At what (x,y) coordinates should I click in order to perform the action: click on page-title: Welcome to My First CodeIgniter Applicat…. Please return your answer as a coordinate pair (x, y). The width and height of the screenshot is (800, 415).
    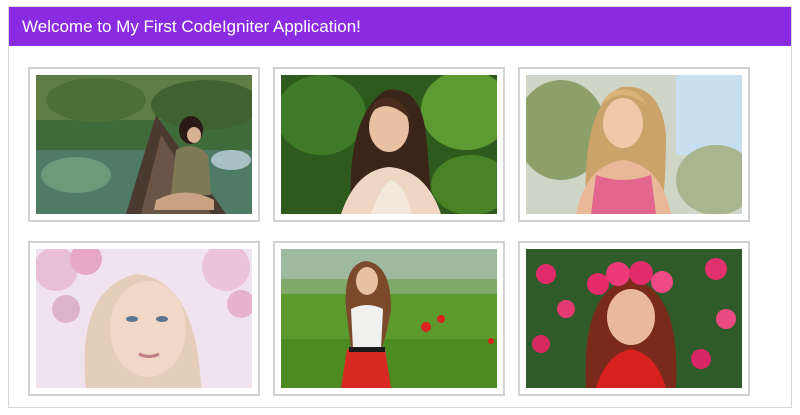
    Looking at the image, I should click on (191, 26).